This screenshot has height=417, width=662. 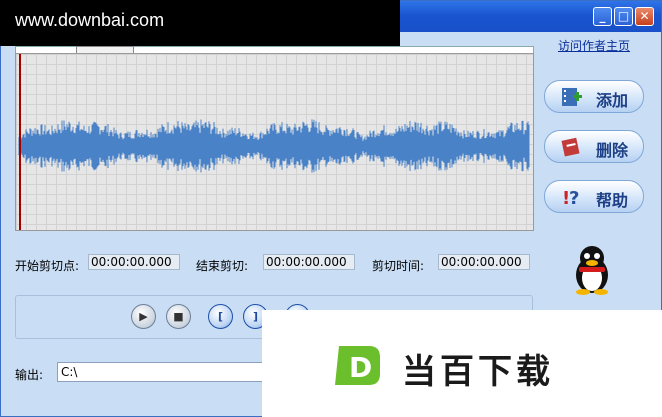 I want to click on stop-icon: ■, so click(x=178, y=316).